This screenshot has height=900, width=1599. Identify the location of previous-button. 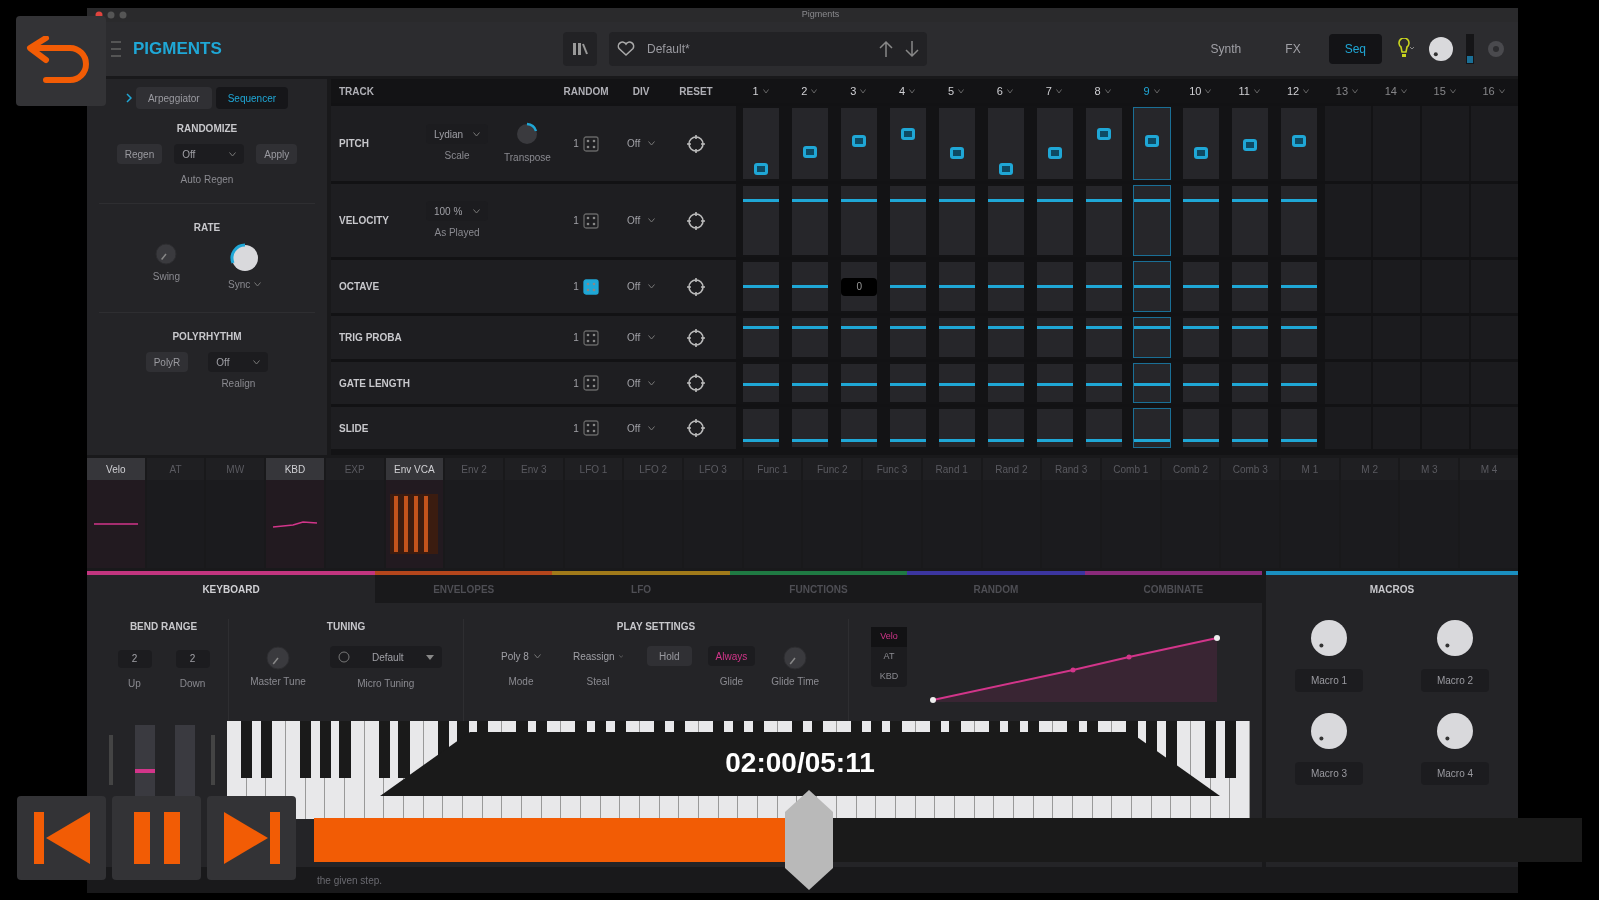
(61, 838).